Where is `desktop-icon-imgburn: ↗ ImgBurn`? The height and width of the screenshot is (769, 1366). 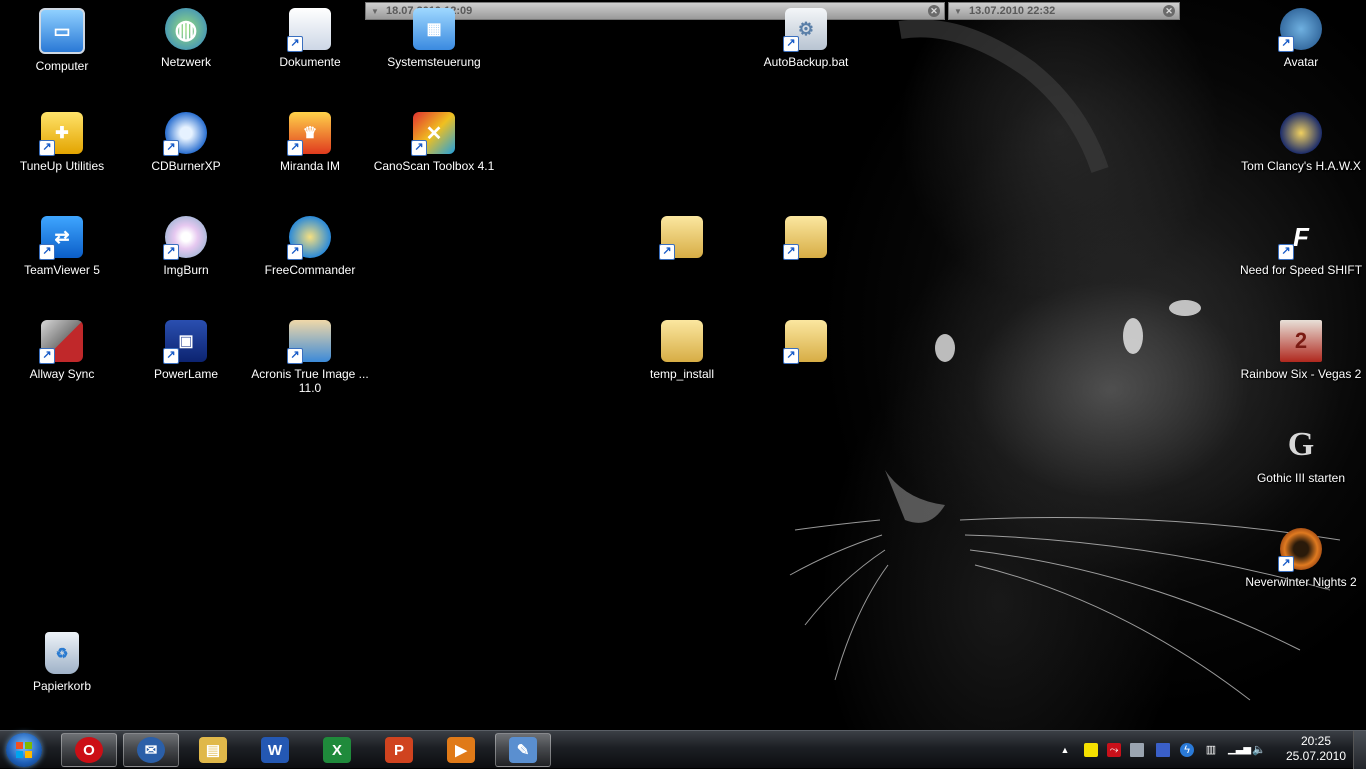
desktop-icon-imgburn: ↗ ImgBurn is located at coordinates (186, 246).